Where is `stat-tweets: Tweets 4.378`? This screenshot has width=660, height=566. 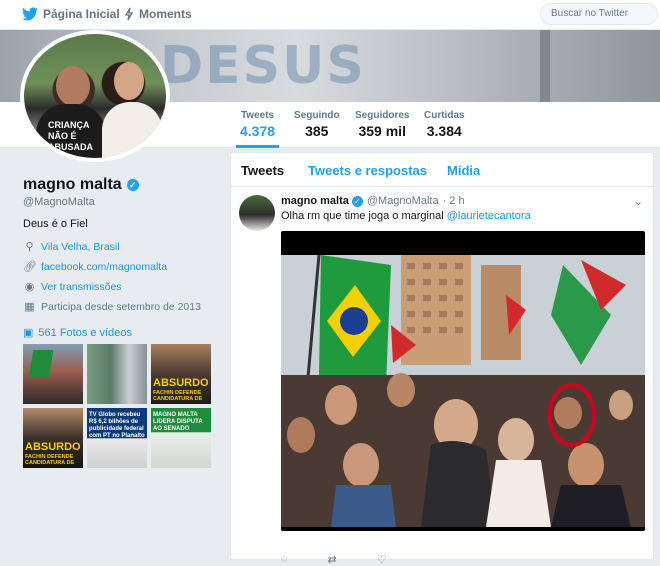 stat-tweets: Tweets 4.378 is located at coordinates (258, 129).